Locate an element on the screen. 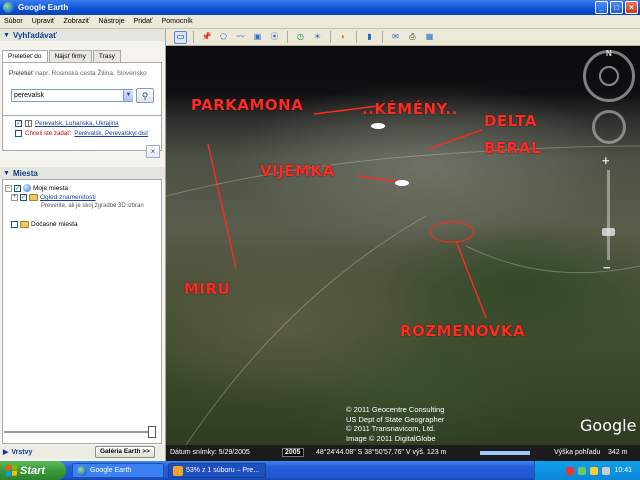 The height and width of the screenshot is (480, 640). tree-item-temporary-places: Dočasné miesta is located at coordinates (44, 224).